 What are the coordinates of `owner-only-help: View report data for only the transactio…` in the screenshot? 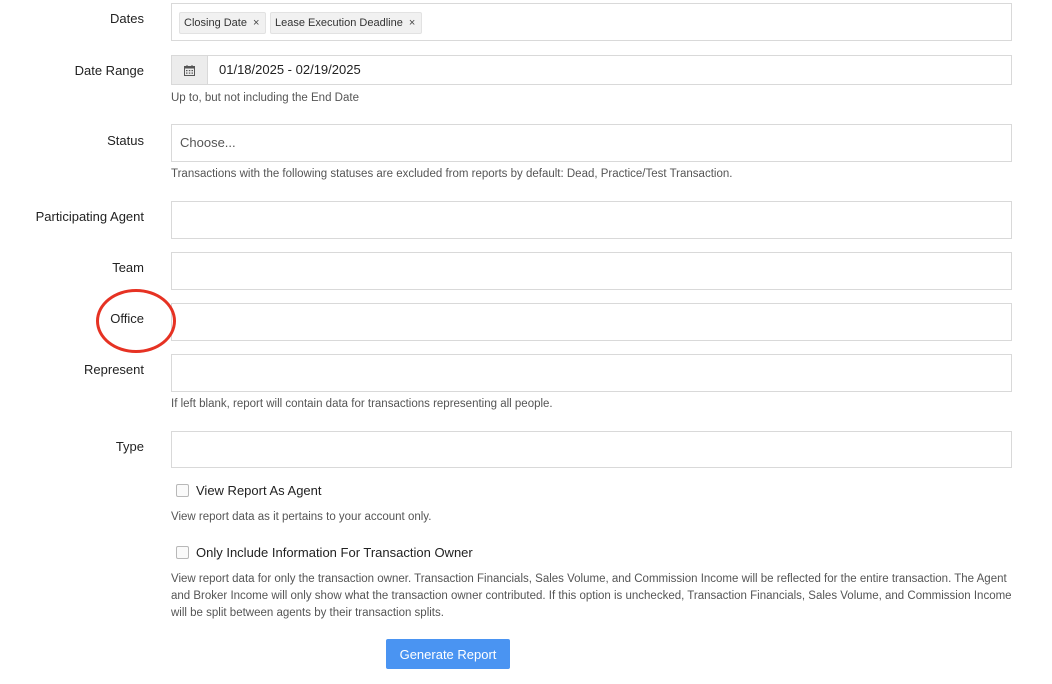 It's located at (591, 596).